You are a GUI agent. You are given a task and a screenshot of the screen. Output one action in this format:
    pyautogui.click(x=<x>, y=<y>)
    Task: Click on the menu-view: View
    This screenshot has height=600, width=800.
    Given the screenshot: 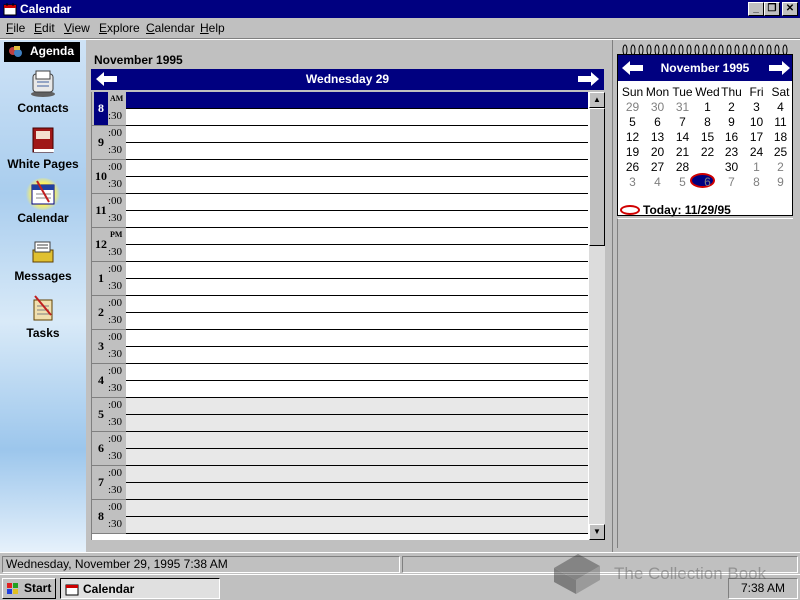 What is the action you would take?
    pyautogui.click(x=77, y=28)
    